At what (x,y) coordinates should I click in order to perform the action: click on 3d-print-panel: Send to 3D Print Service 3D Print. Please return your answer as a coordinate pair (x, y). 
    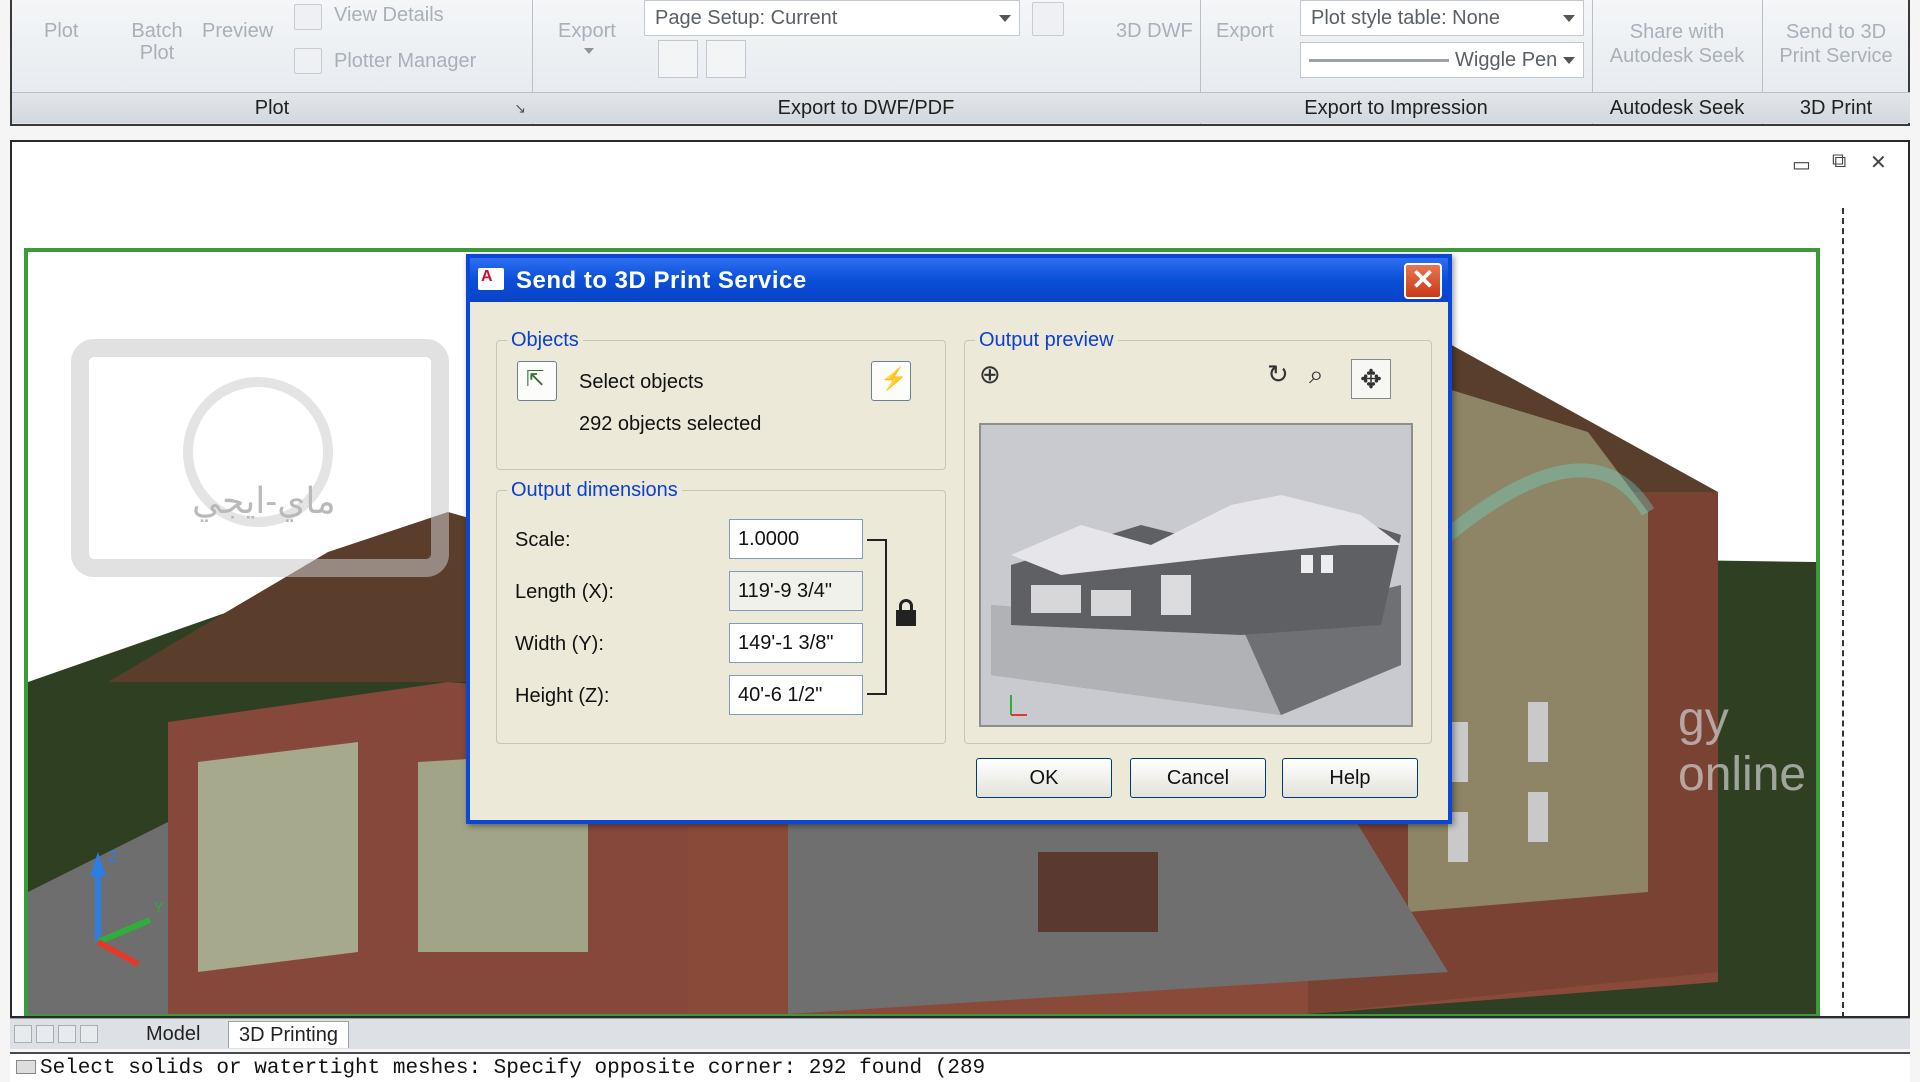
    Looking at the image, I should click on (1836, 62).